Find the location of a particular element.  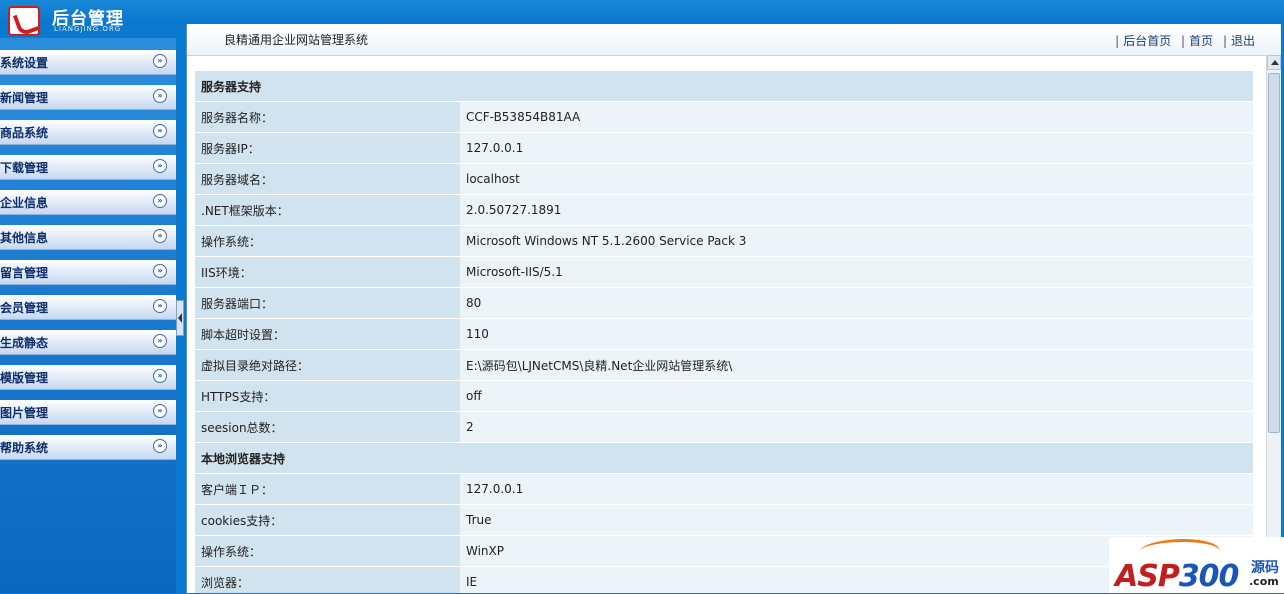

row-value: CCF-B53854B81AA is located at coordinates (856, 117).